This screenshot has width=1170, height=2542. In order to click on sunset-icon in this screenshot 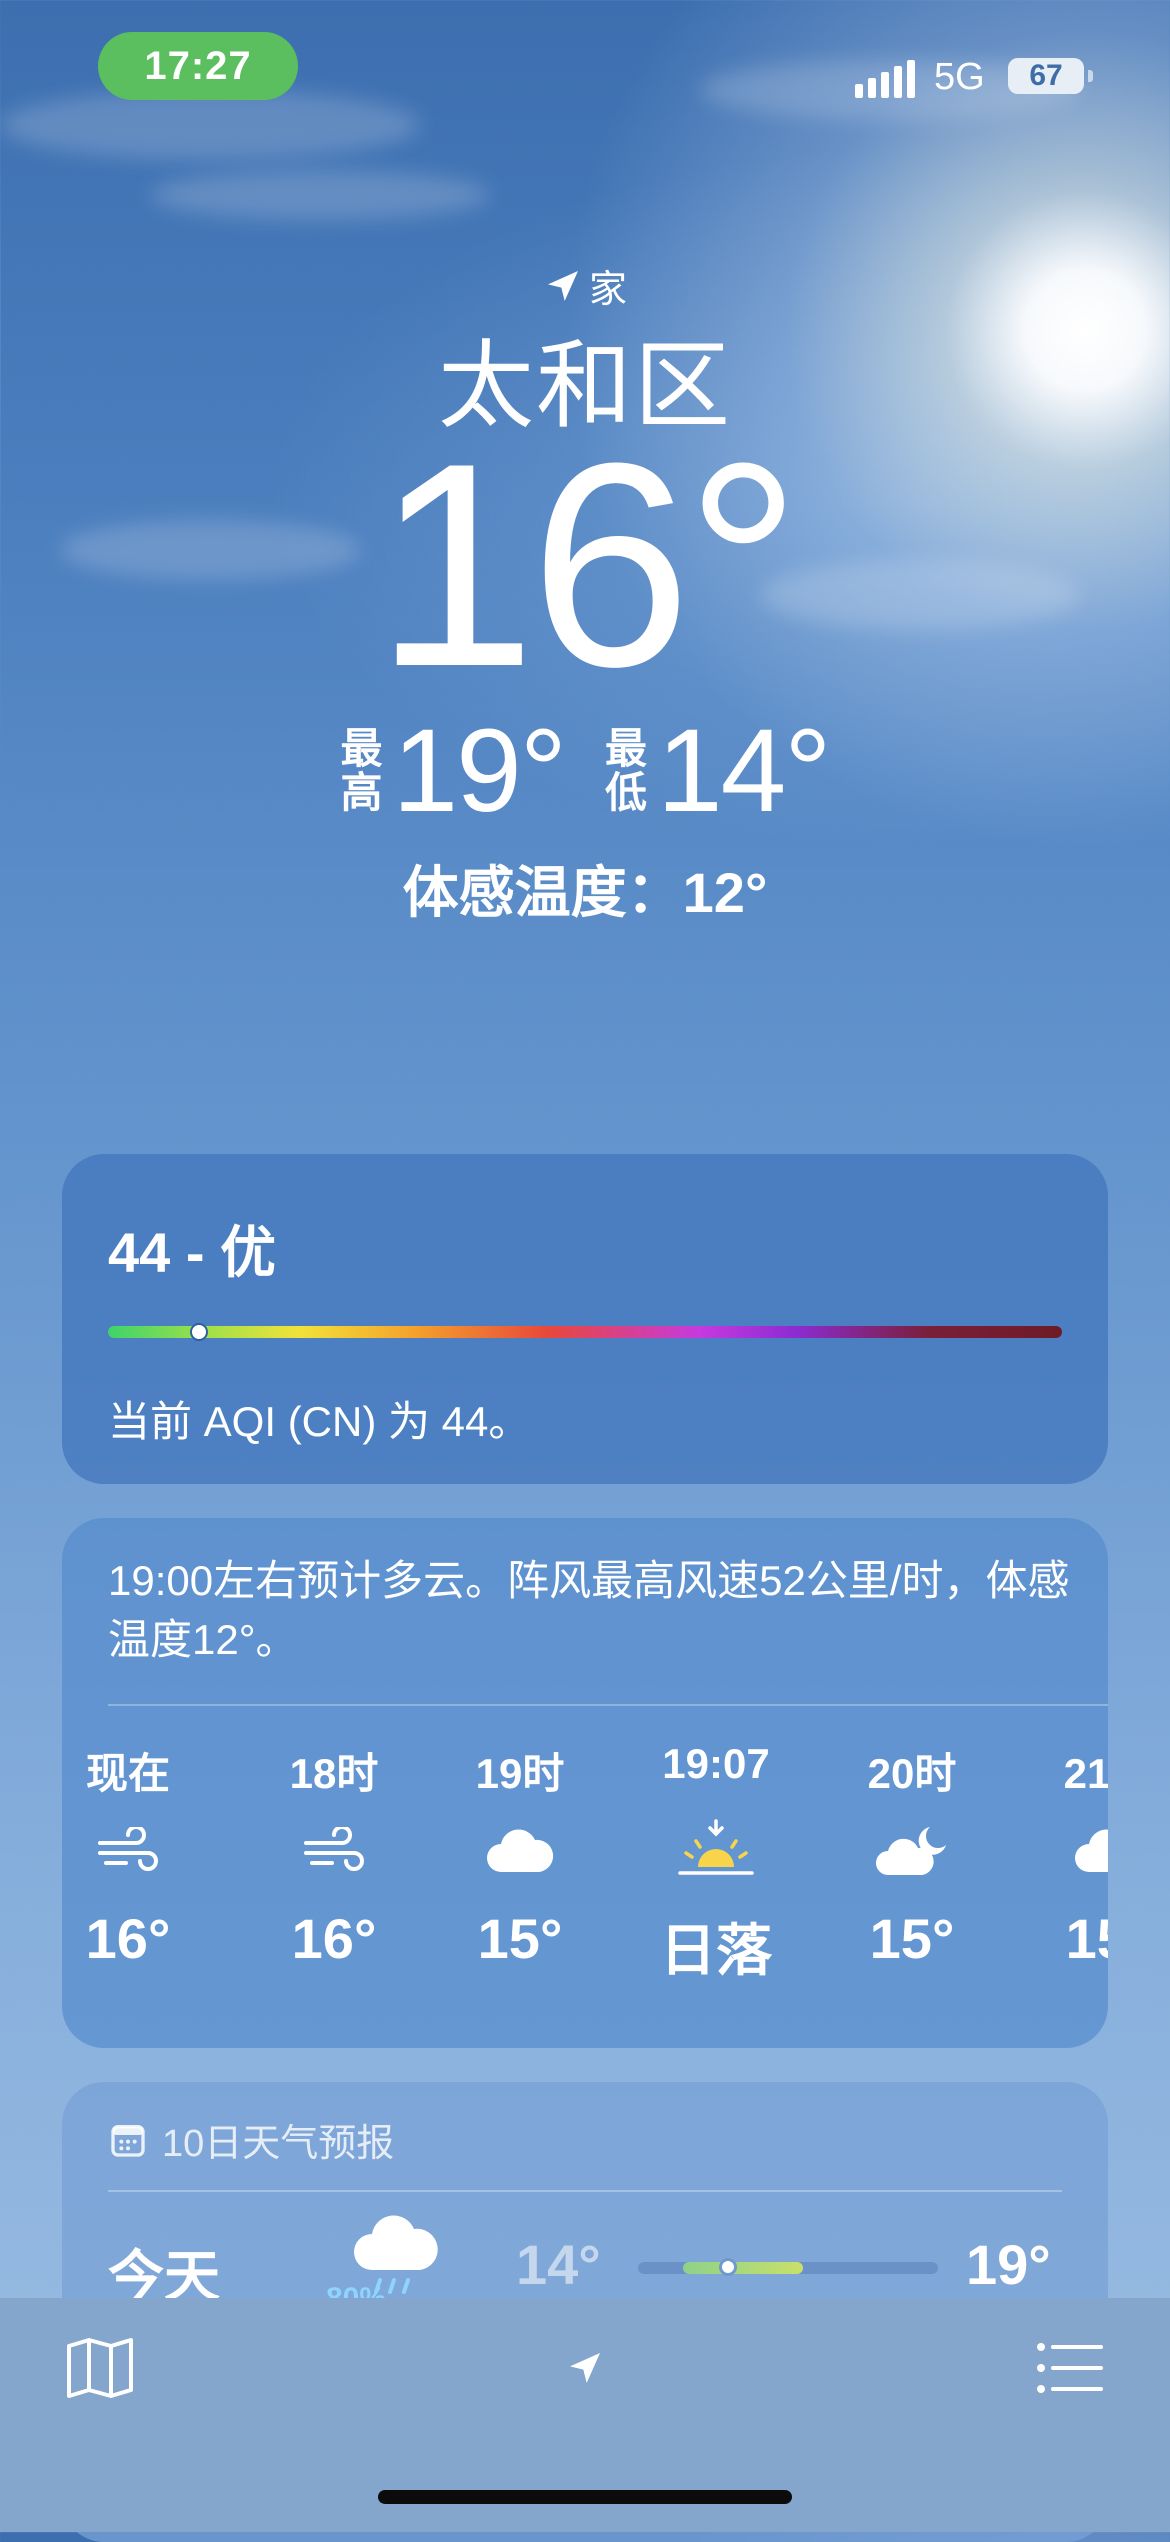, I will do `click(716, 1851)`.